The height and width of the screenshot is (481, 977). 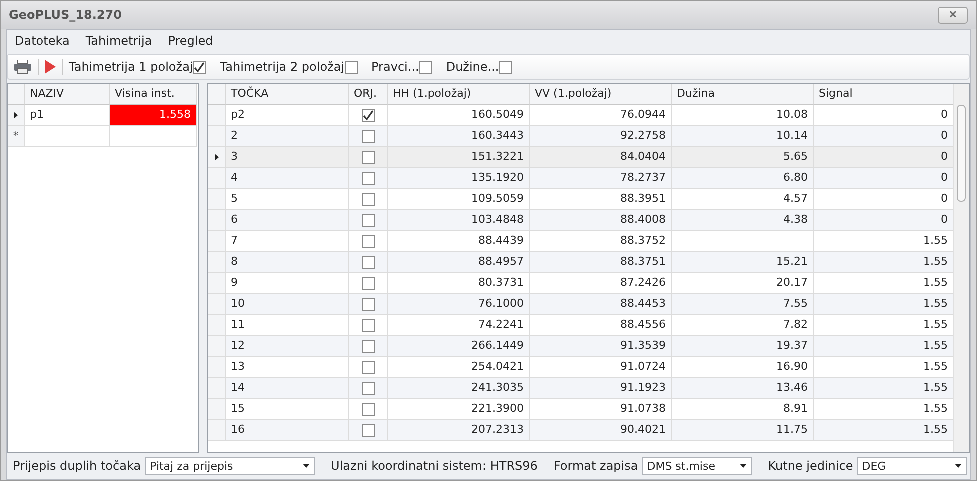 I want to click on window-title: GeoPLUS_18.270, so click(x=65, y=15).